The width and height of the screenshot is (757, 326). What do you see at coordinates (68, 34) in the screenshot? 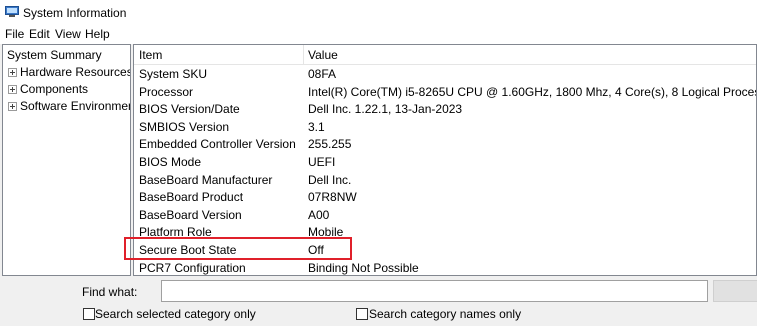
I see `menu-view: View` at bounding box center [68, 34].